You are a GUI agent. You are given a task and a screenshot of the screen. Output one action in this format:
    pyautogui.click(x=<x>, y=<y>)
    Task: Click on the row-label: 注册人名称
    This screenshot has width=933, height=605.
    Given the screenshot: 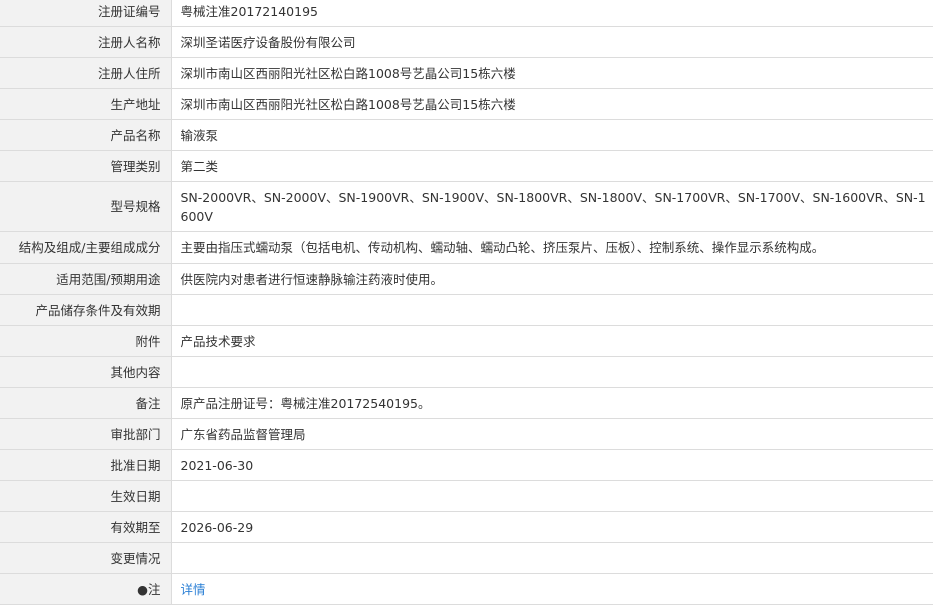 What is the action you would take?
    pyautogui.click(x=86, y=42)
    